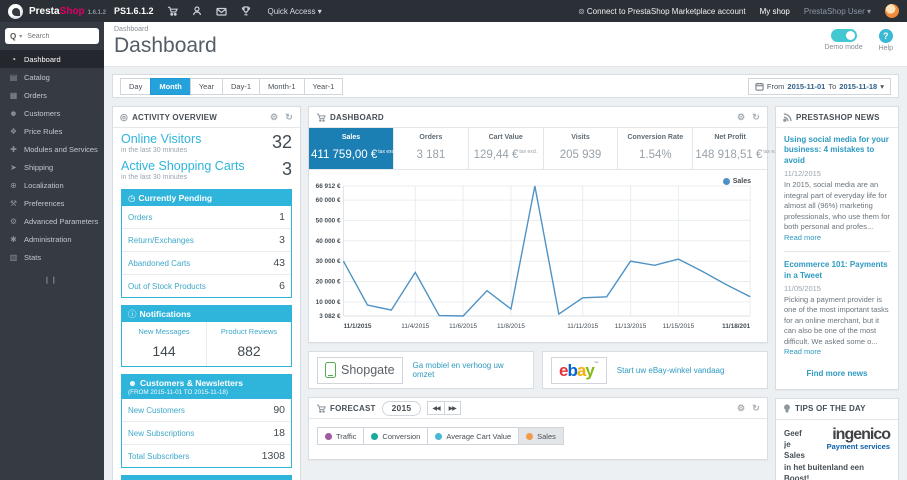 The width and height of the screenshot is (907, 480). I want to click on range-caret-icon: ▾, so click(882, 86).